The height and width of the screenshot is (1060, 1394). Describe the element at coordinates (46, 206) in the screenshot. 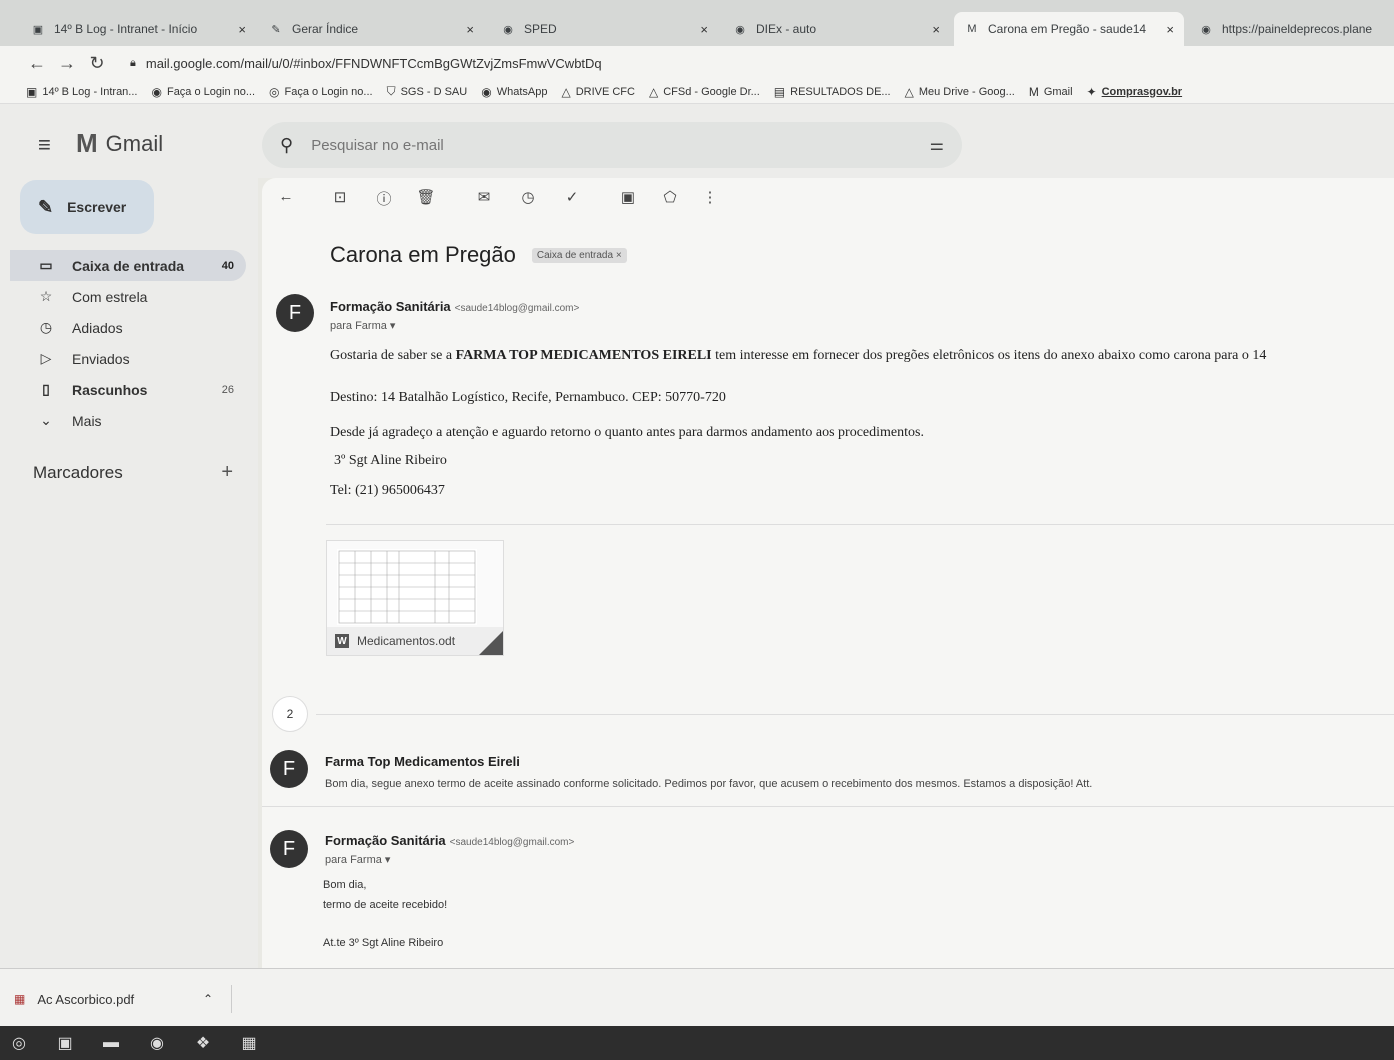

I see `pencil-icon: ✎` at that location.